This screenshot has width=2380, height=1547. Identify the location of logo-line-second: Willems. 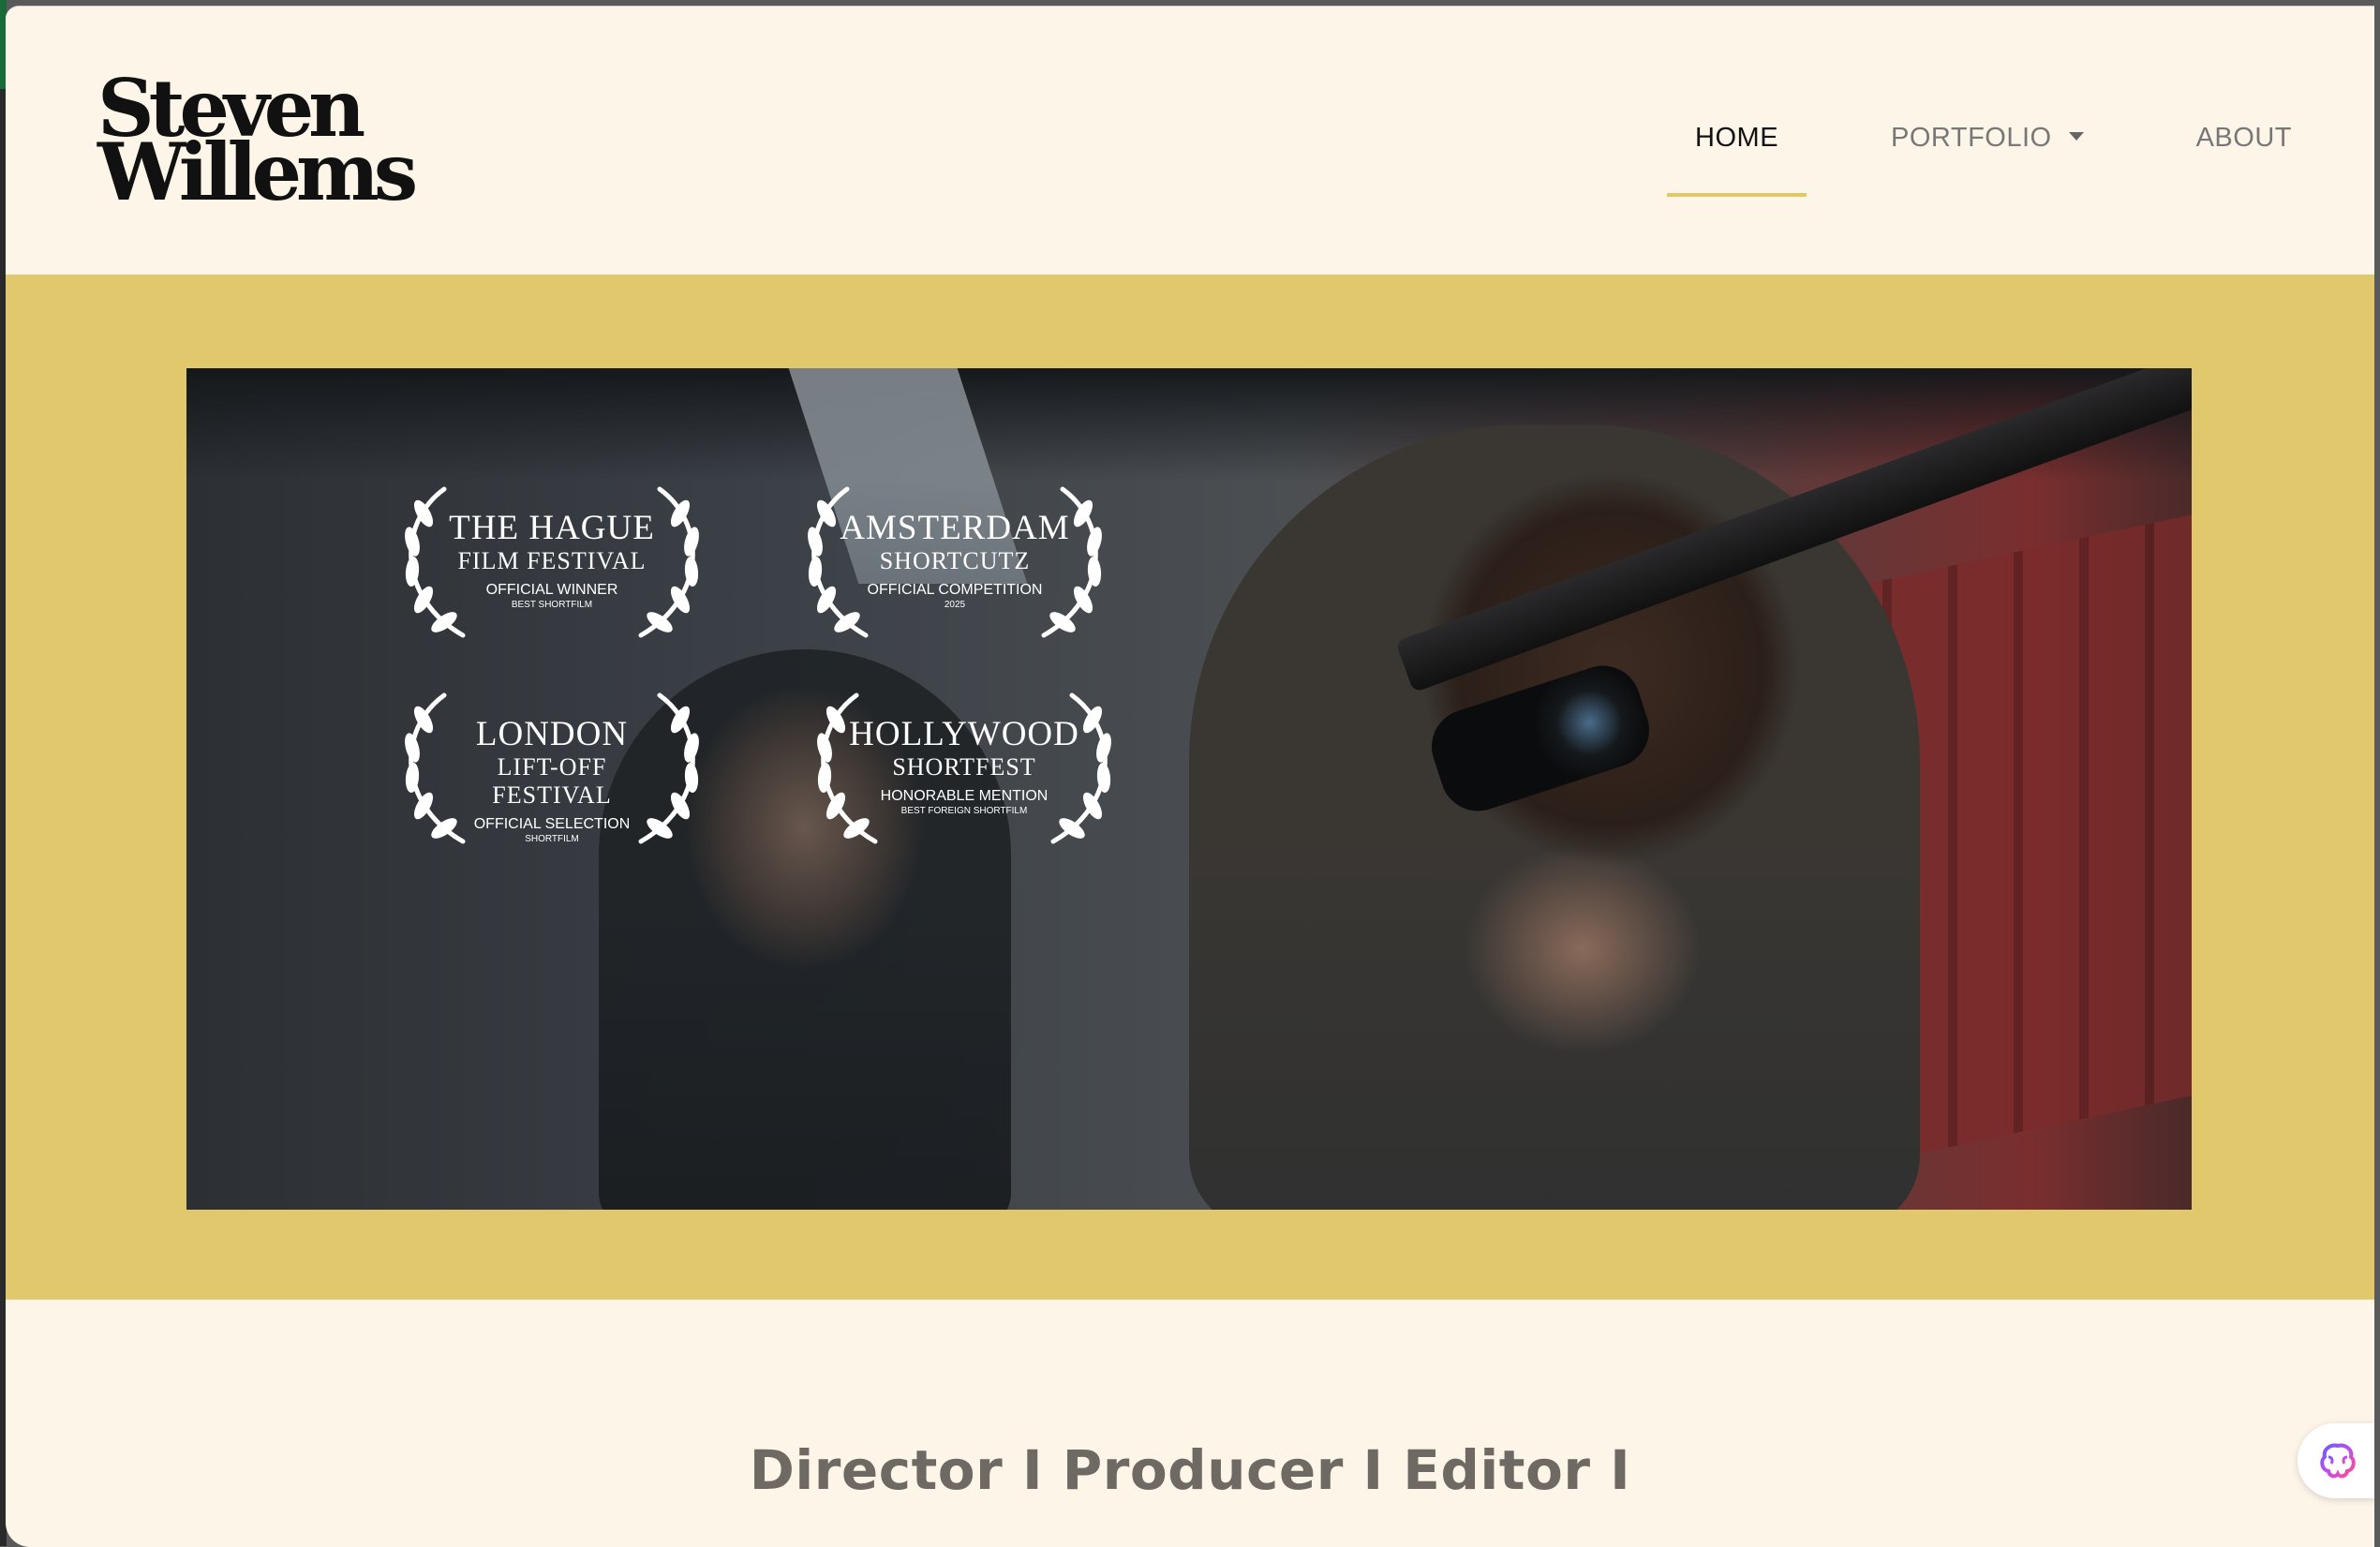
(257, 172).